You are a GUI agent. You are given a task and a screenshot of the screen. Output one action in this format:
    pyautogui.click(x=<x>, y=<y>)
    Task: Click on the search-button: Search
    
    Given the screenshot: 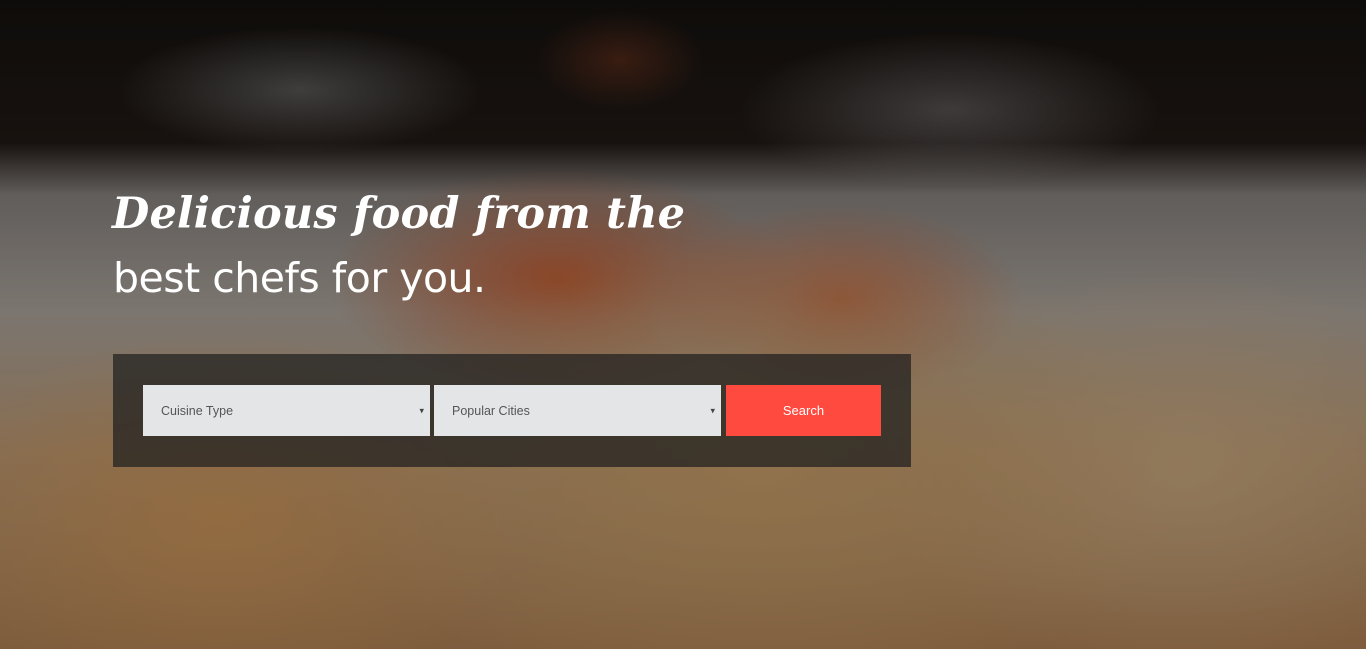 What is the action you would take?
    pyautogui.click(x=803, y=410)
    